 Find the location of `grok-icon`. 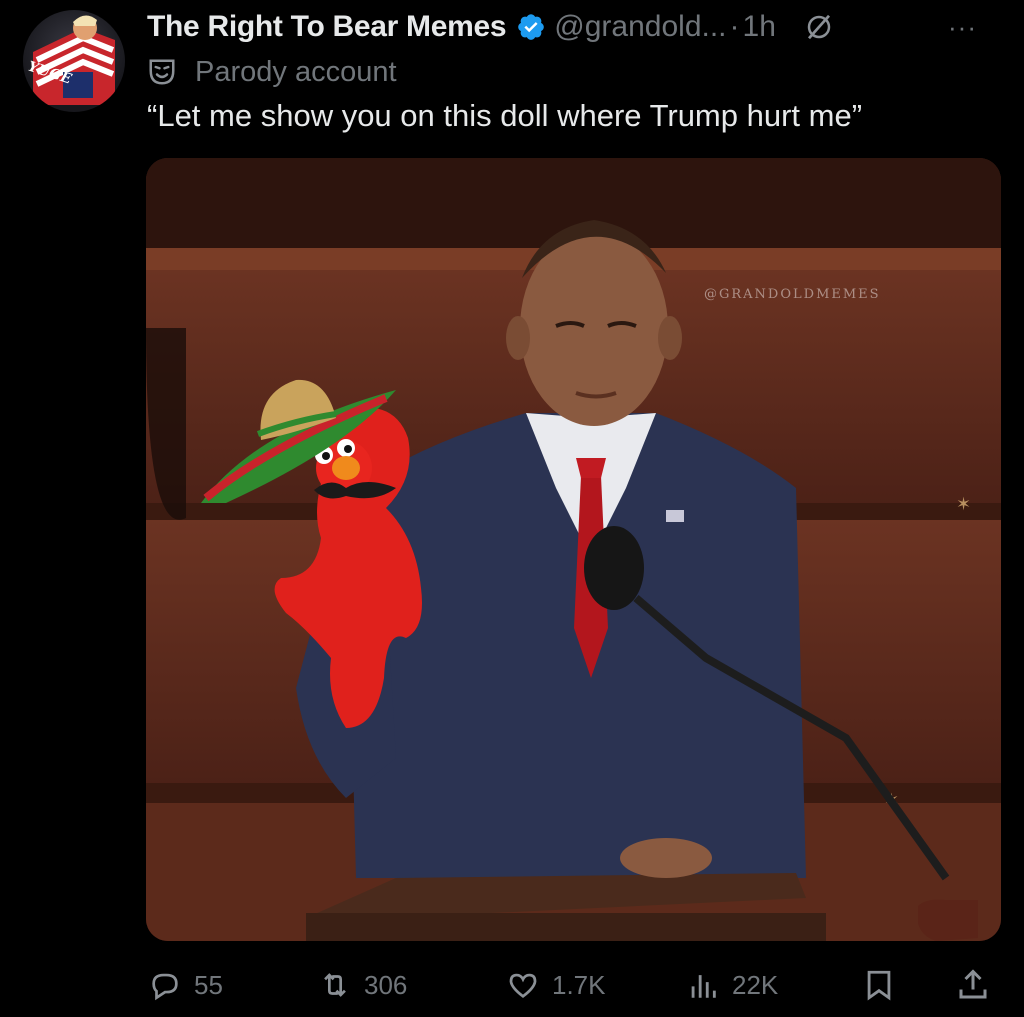

grok-icon is located at coordinates (819, 27).